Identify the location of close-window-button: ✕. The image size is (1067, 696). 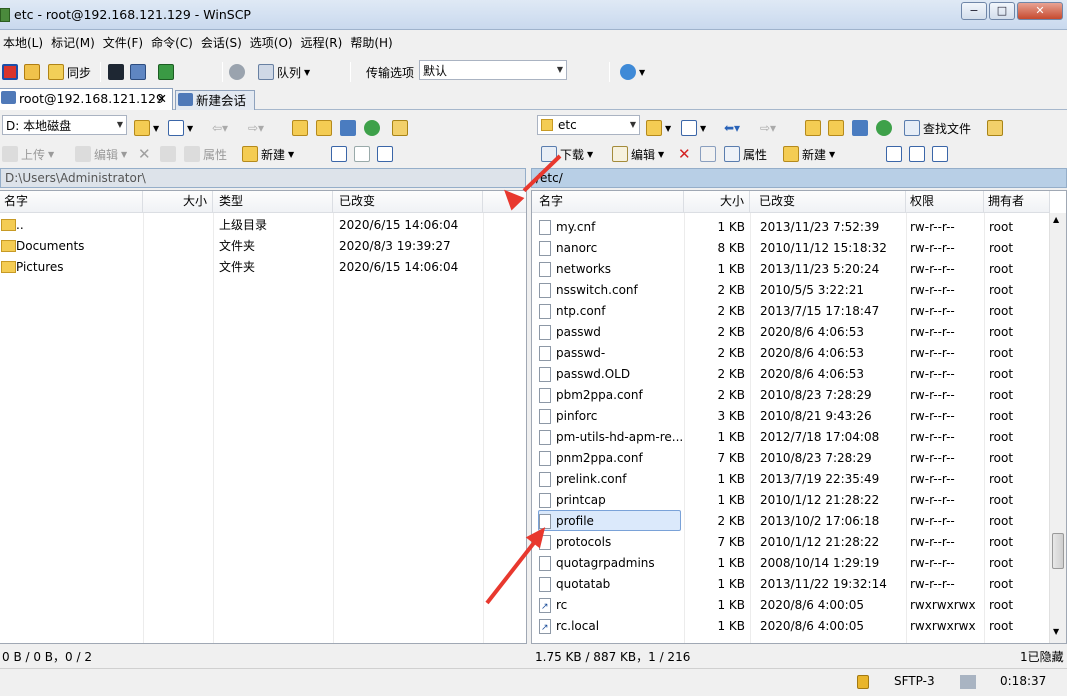
(1040, 11).